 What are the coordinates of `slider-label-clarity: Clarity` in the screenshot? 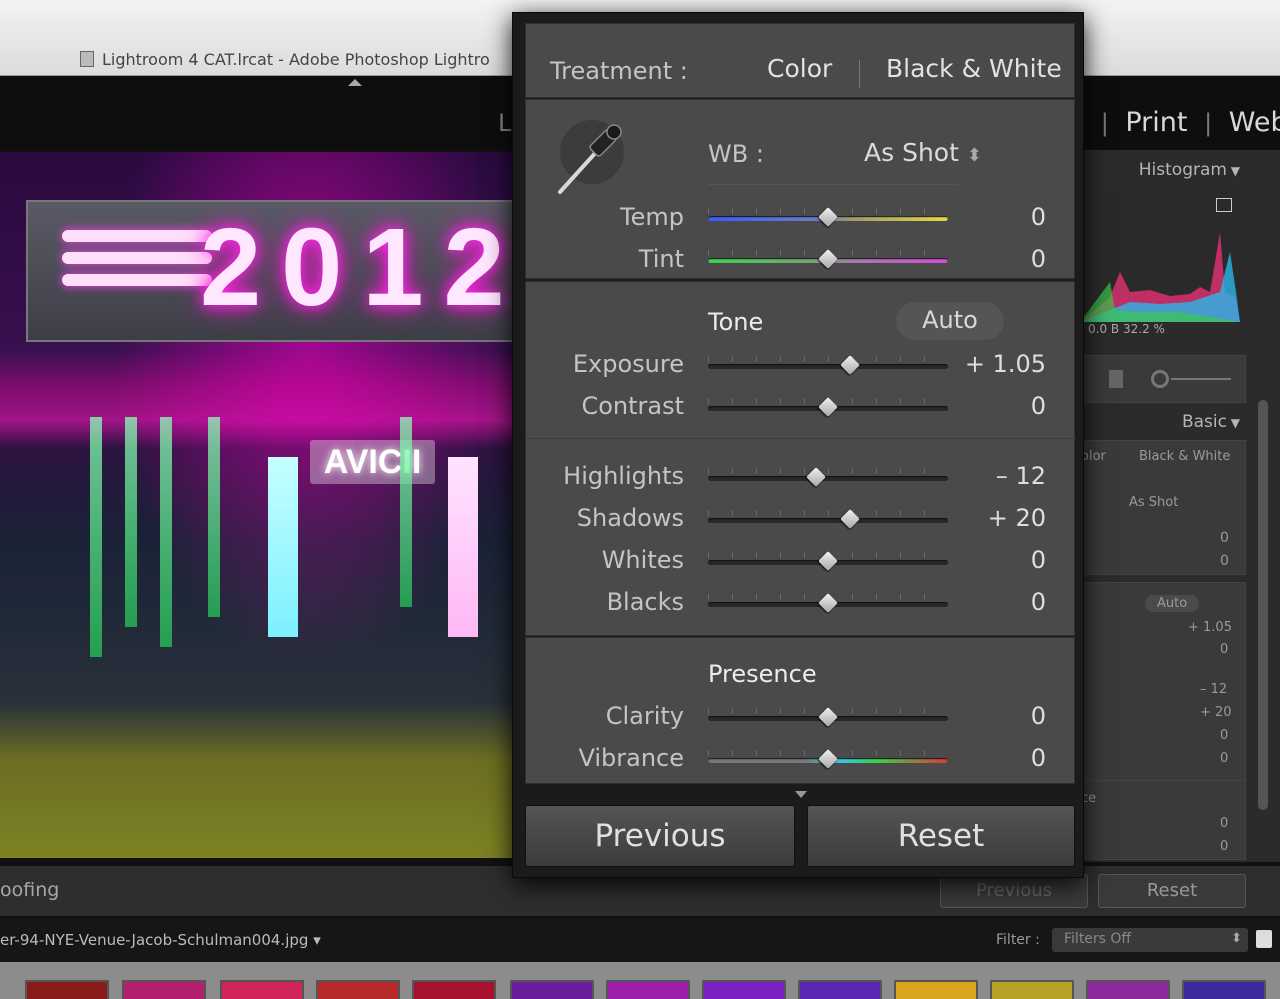 It's located at (644, 716).